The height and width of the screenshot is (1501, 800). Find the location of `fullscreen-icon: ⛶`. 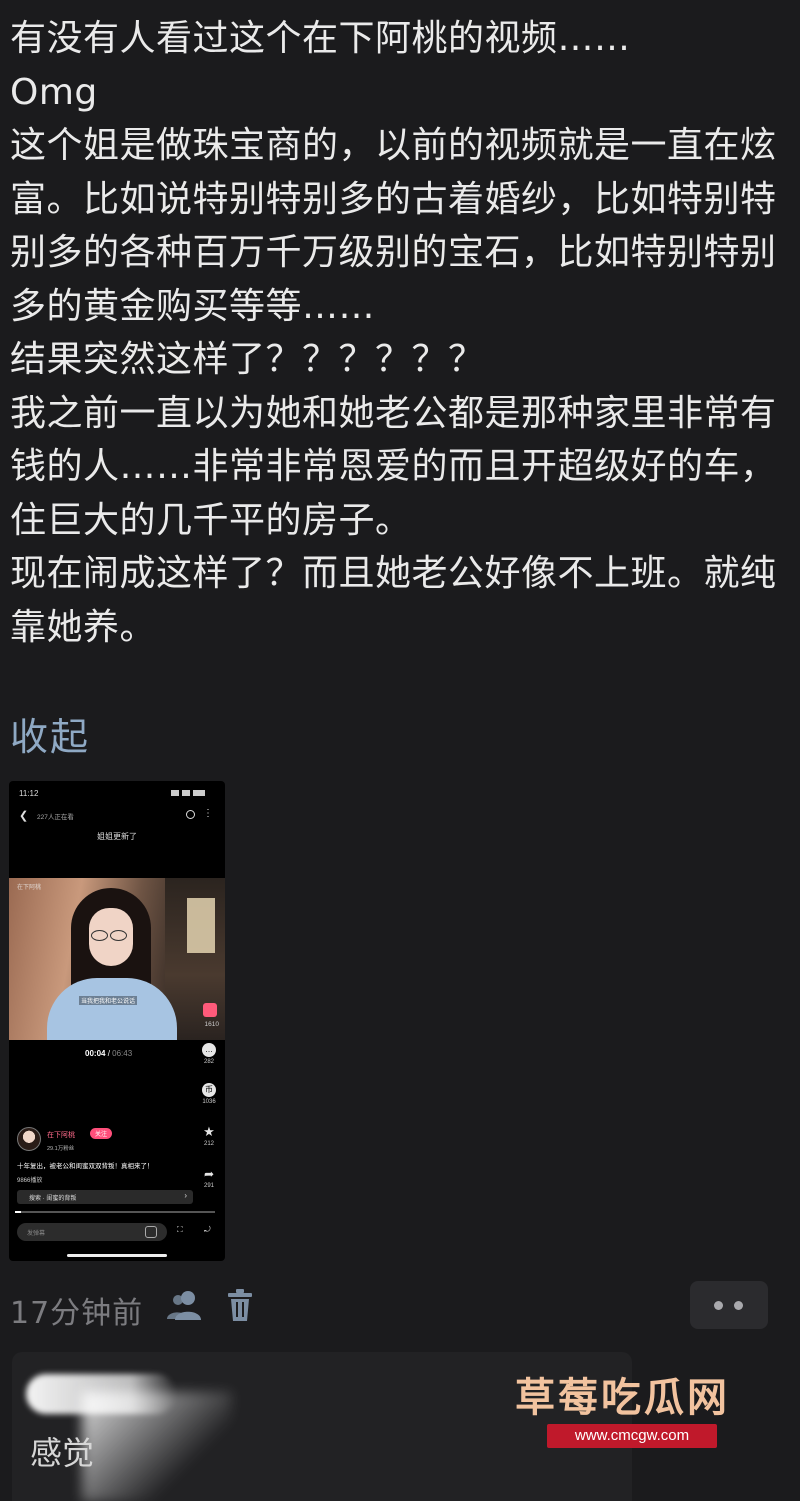

fullscreen-icon: ⛶ is located at coordinates (180, 1229).